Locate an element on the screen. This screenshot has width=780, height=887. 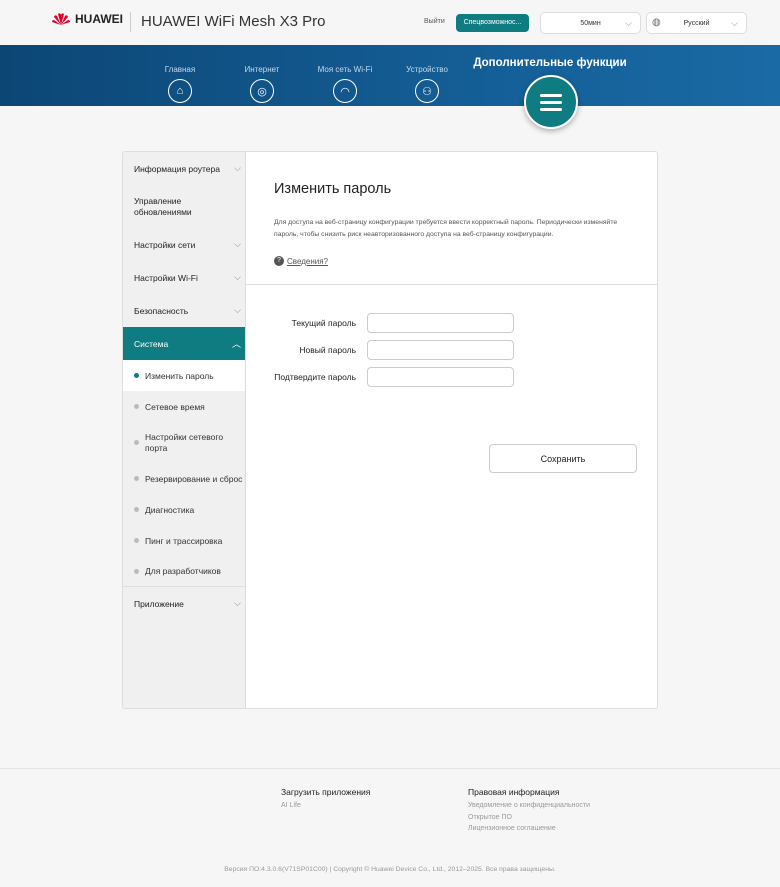
nav-device: Устройство ⚇ is located at coordinates (427, 84).